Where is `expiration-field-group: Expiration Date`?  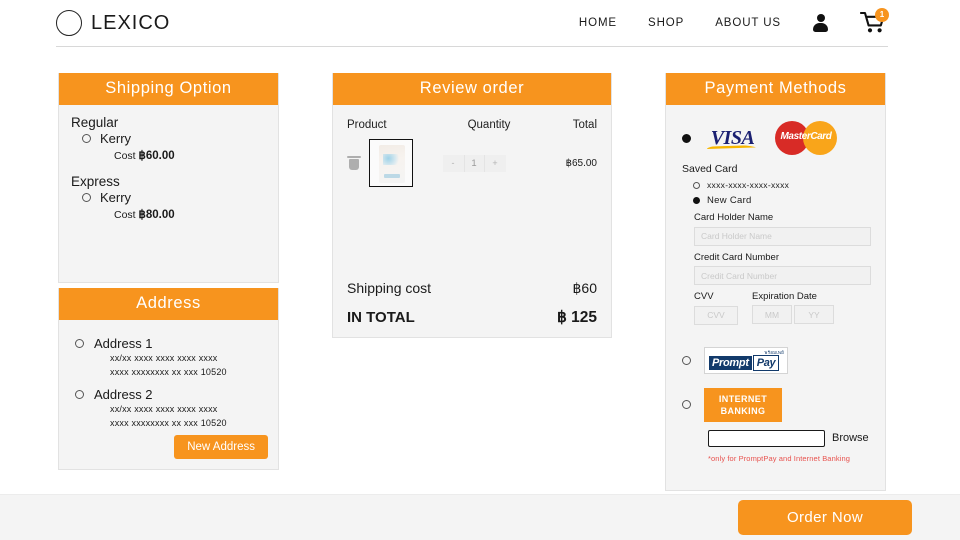 expiration-field-group: Expiration Date is located at coordinates (811, 308).